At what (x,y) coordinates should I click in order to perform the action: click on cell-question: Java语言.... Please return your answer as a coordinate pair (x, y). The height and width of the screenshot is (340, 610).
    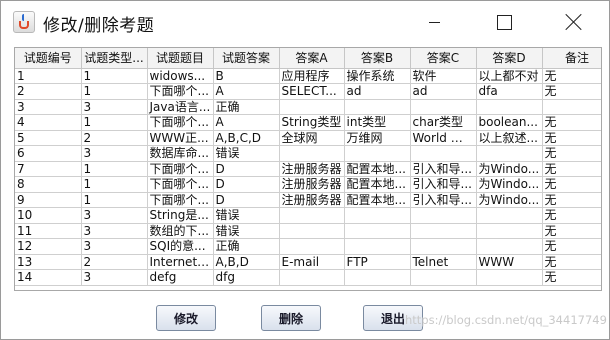
    Looking at the image, I should click on (180, 107).